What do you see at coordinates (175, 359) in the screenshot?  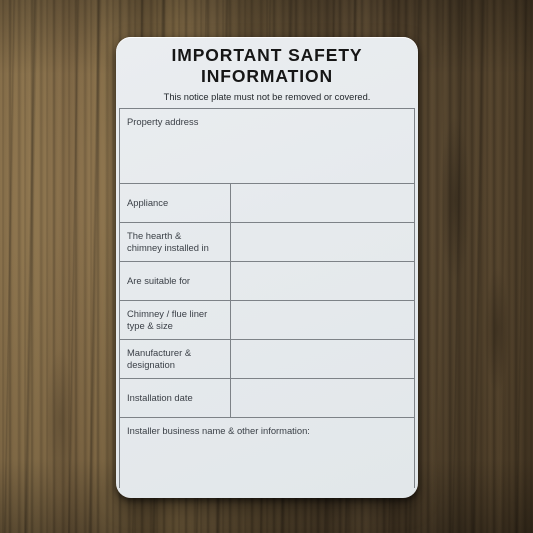 I see `field-label-manufacturer-designation: Manufacturer & designation` at bounding box center [175, 359].